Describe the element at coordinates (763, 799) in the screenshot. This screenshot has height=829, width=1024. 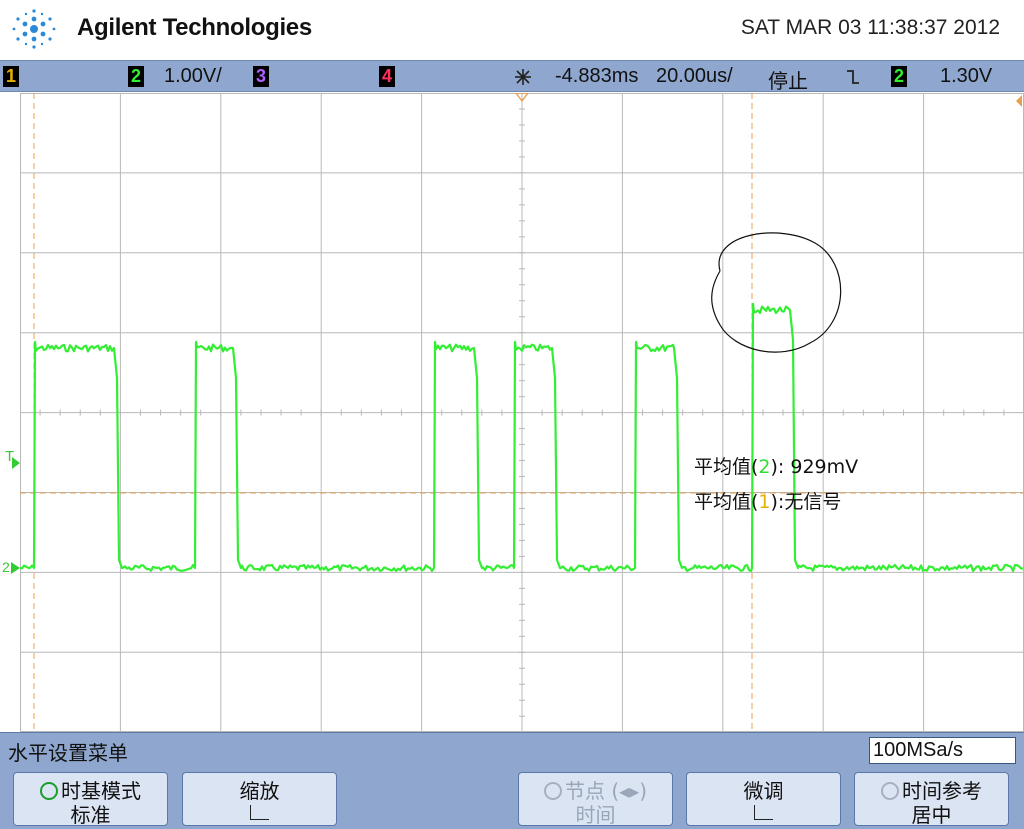
I see `fine-adjust-softkey: 微调` at that location.